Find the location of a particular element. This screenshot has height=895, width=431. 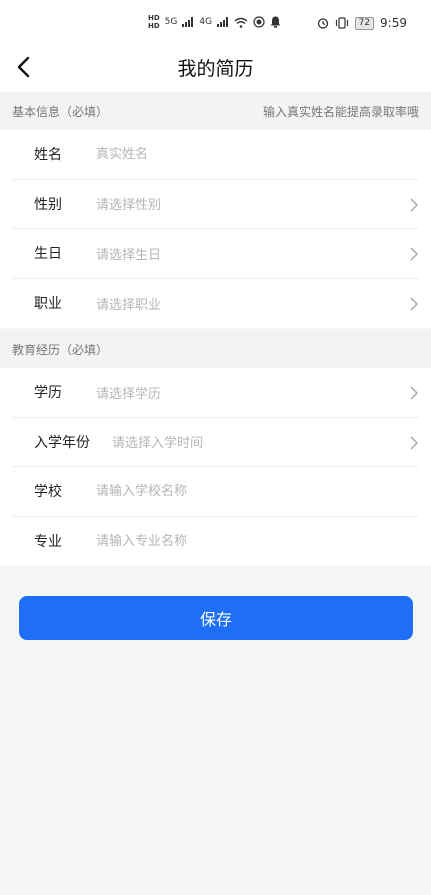

name-input is located at coordinates (257, 154).